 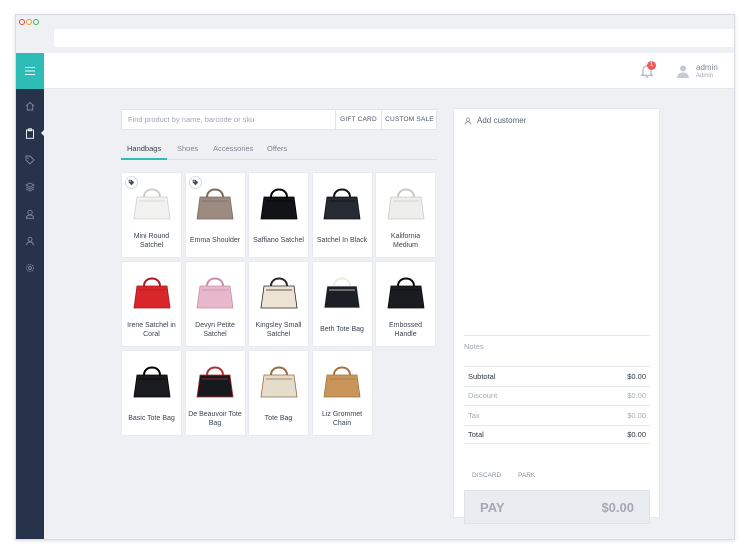 I want to click on clipboard-icon, so click(x=30, y=133).